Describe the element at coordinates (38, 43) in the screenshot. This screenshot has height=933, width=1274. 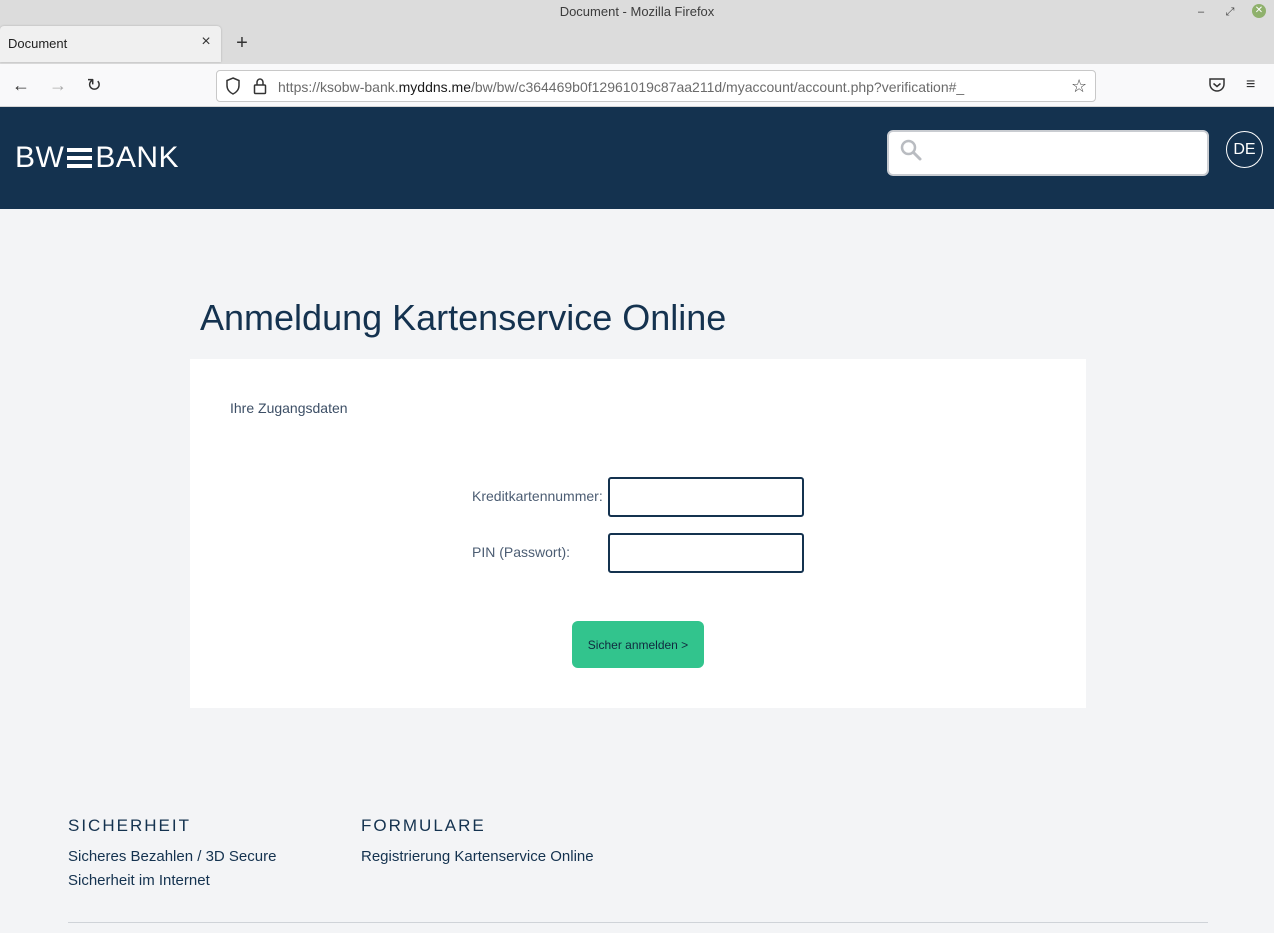
I see `tab-title: Document` at that location.